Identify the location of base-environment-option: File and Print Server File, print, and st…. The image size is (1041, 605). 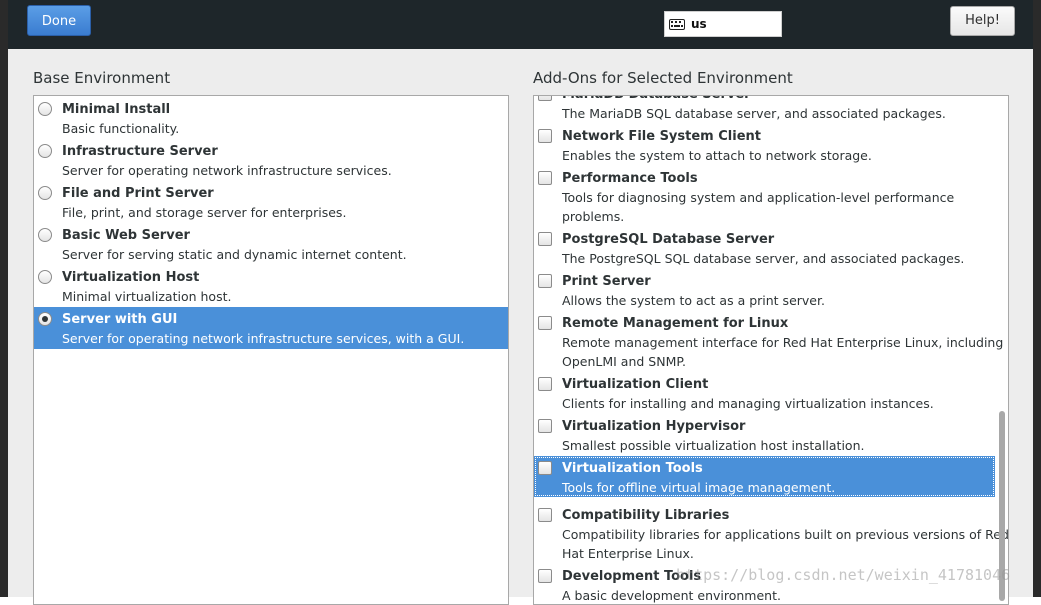
(271, 202).